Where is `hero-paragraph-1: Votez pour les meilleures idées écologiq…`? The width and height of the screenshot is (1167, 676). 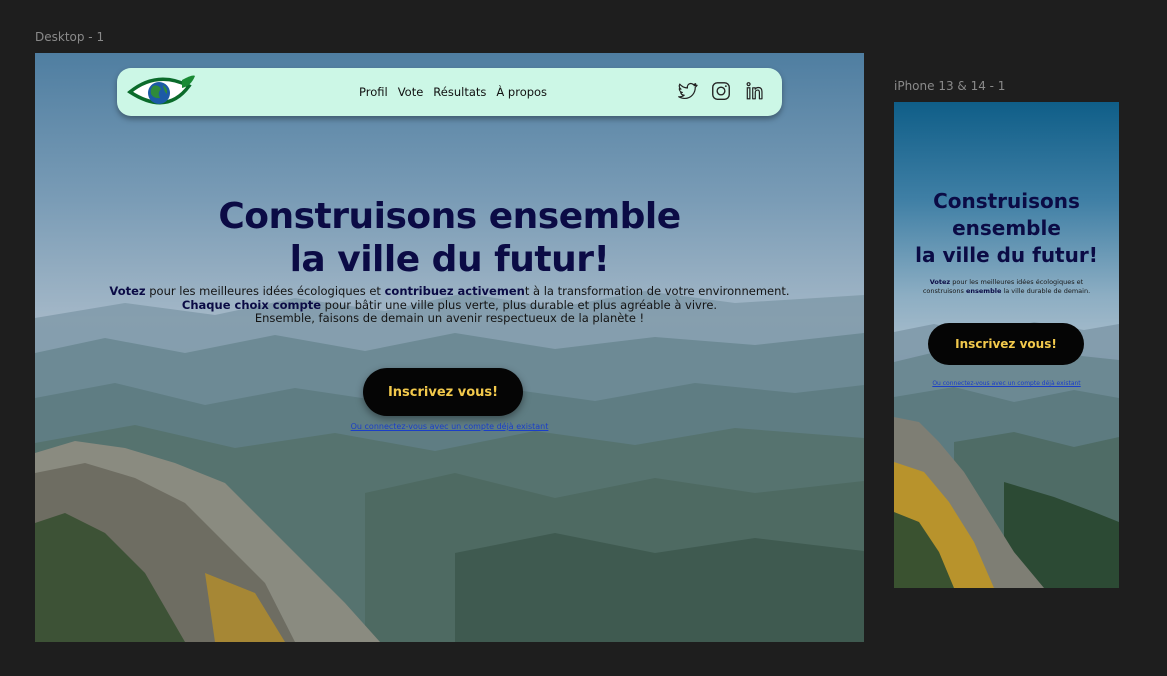
hero-paragraph-1: Votez pour les meilleures idées écologiq… is located at coordinates (449, 291).